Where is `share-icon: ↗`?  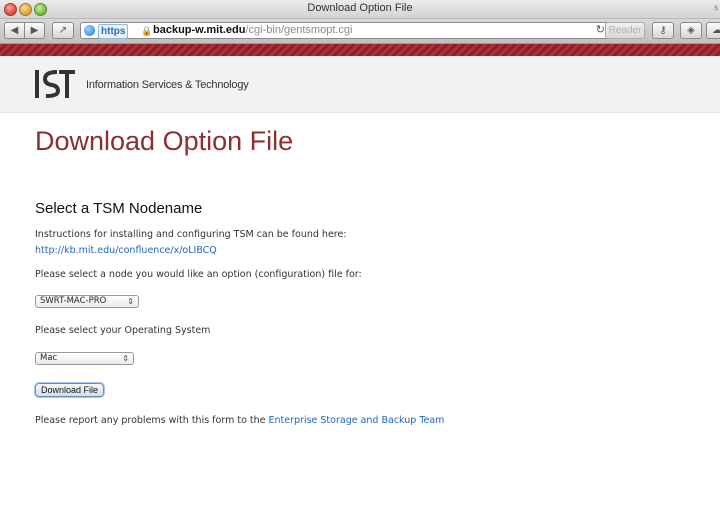 share-icon: ↗ is located at coordinates (63, 30).